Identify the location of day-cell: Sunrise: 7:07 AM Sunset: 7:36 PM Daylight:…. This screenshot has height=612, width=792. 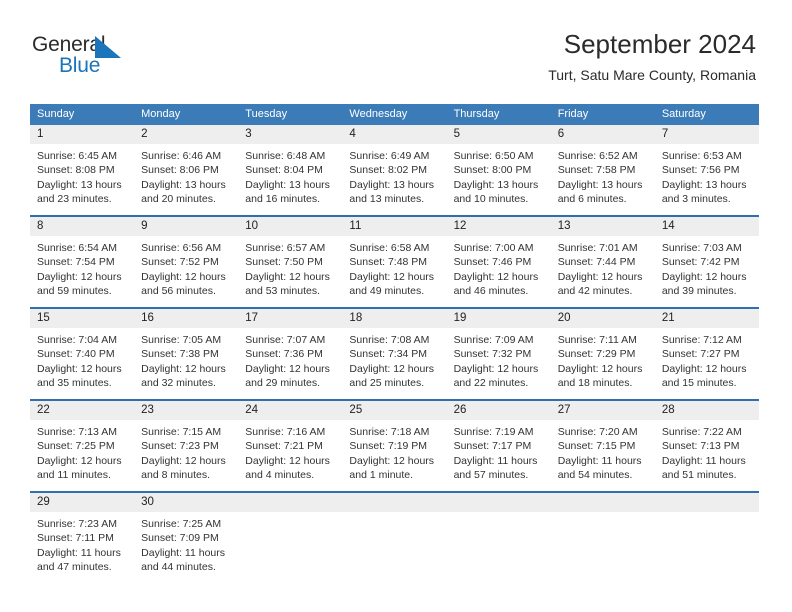
(290, 363).